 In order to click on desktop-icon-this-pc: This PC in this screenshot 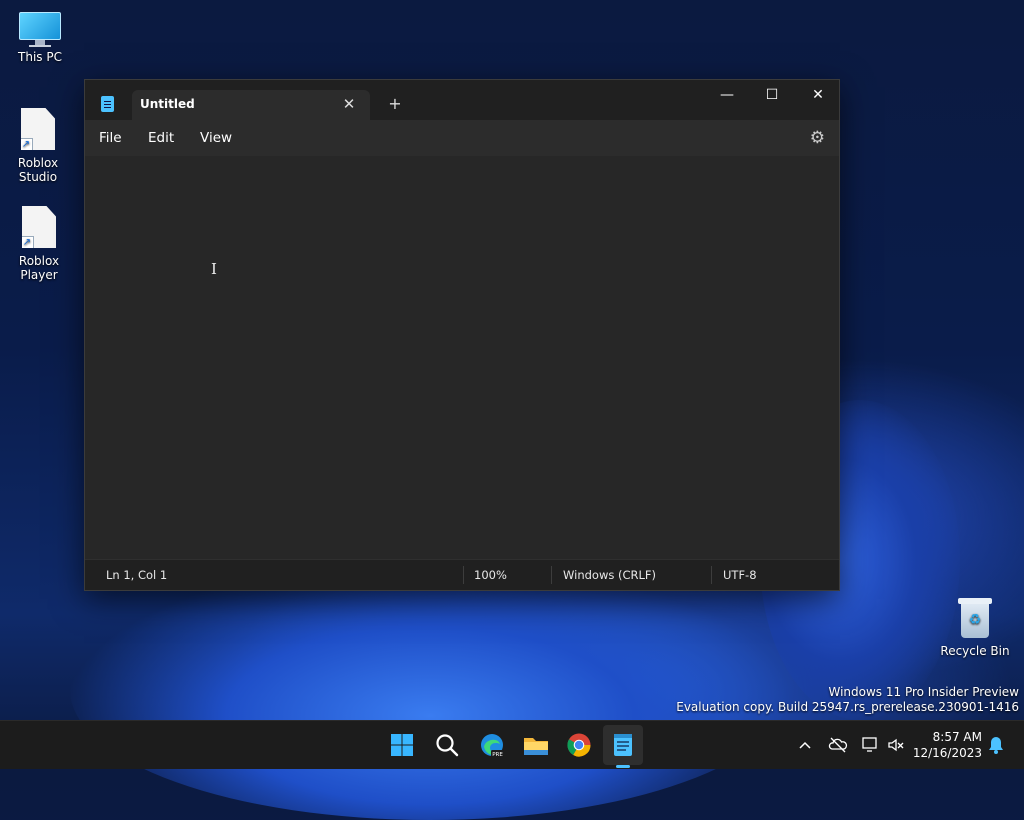, I will do `click(40, 38)`.